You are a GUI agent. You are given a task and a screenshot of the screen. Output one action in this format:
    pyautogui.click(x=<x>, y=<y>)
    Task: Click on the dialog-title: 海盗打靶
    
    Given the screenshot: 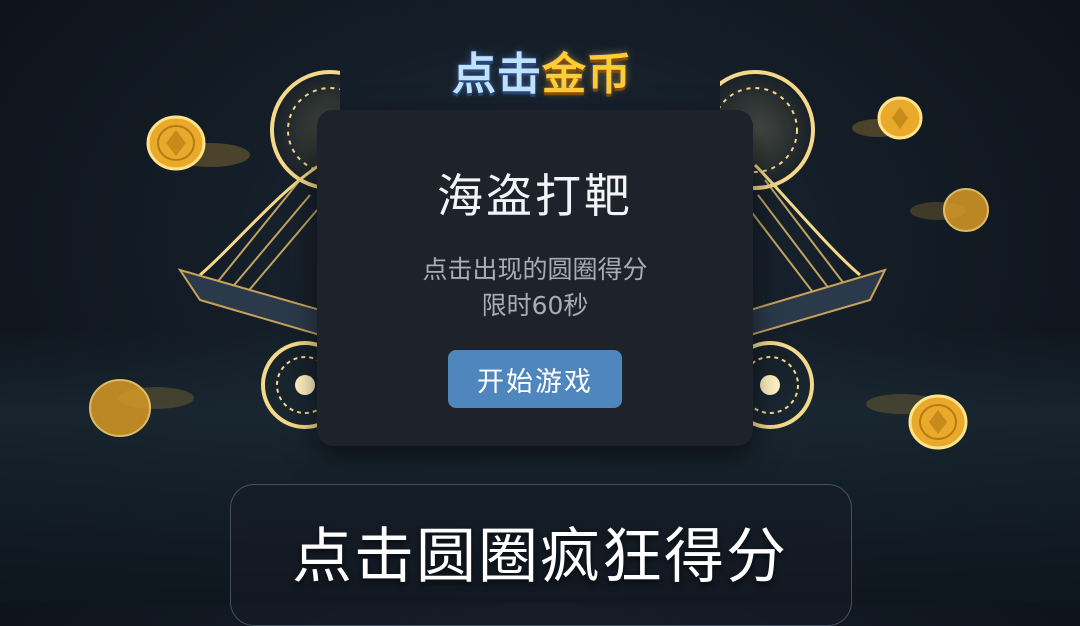 What is the action you would take?
    pyautogui.click(x=535, y=196)
    